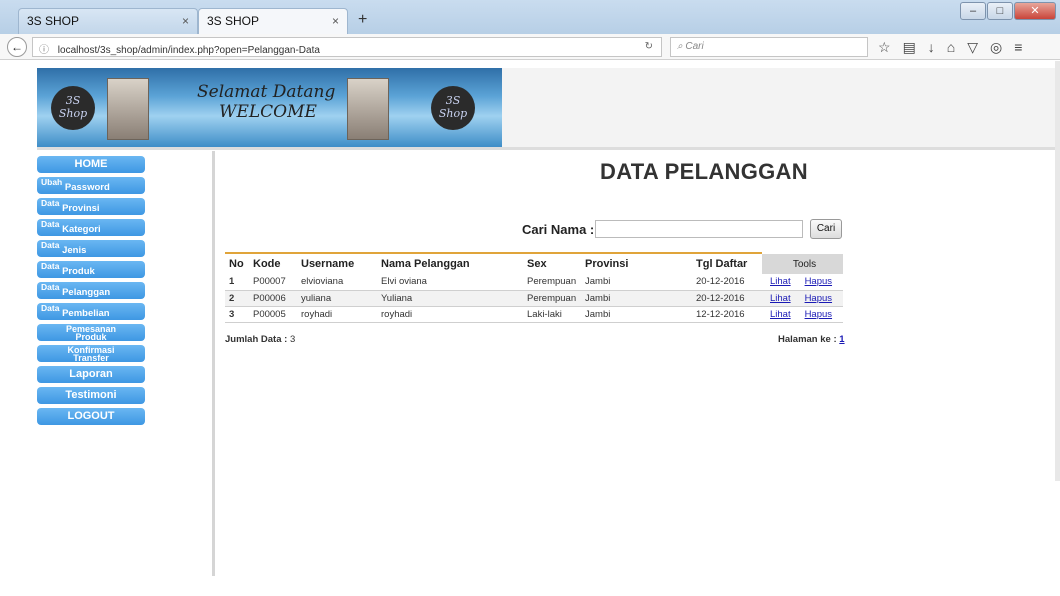 The height and width of the screenshot is (596, 1060). I want to click on reload-icon: ↻, so click(649, 46).